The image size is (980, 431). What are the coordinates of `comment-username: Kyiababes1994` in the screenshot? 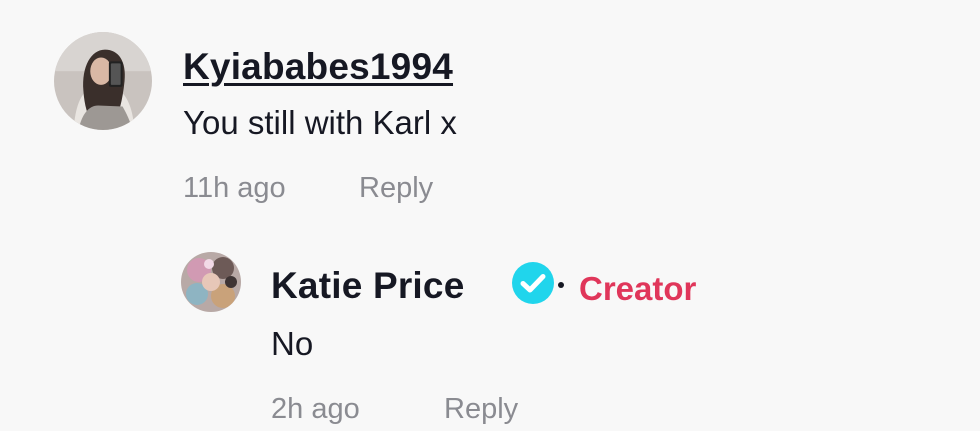 It's located at (318, 67).